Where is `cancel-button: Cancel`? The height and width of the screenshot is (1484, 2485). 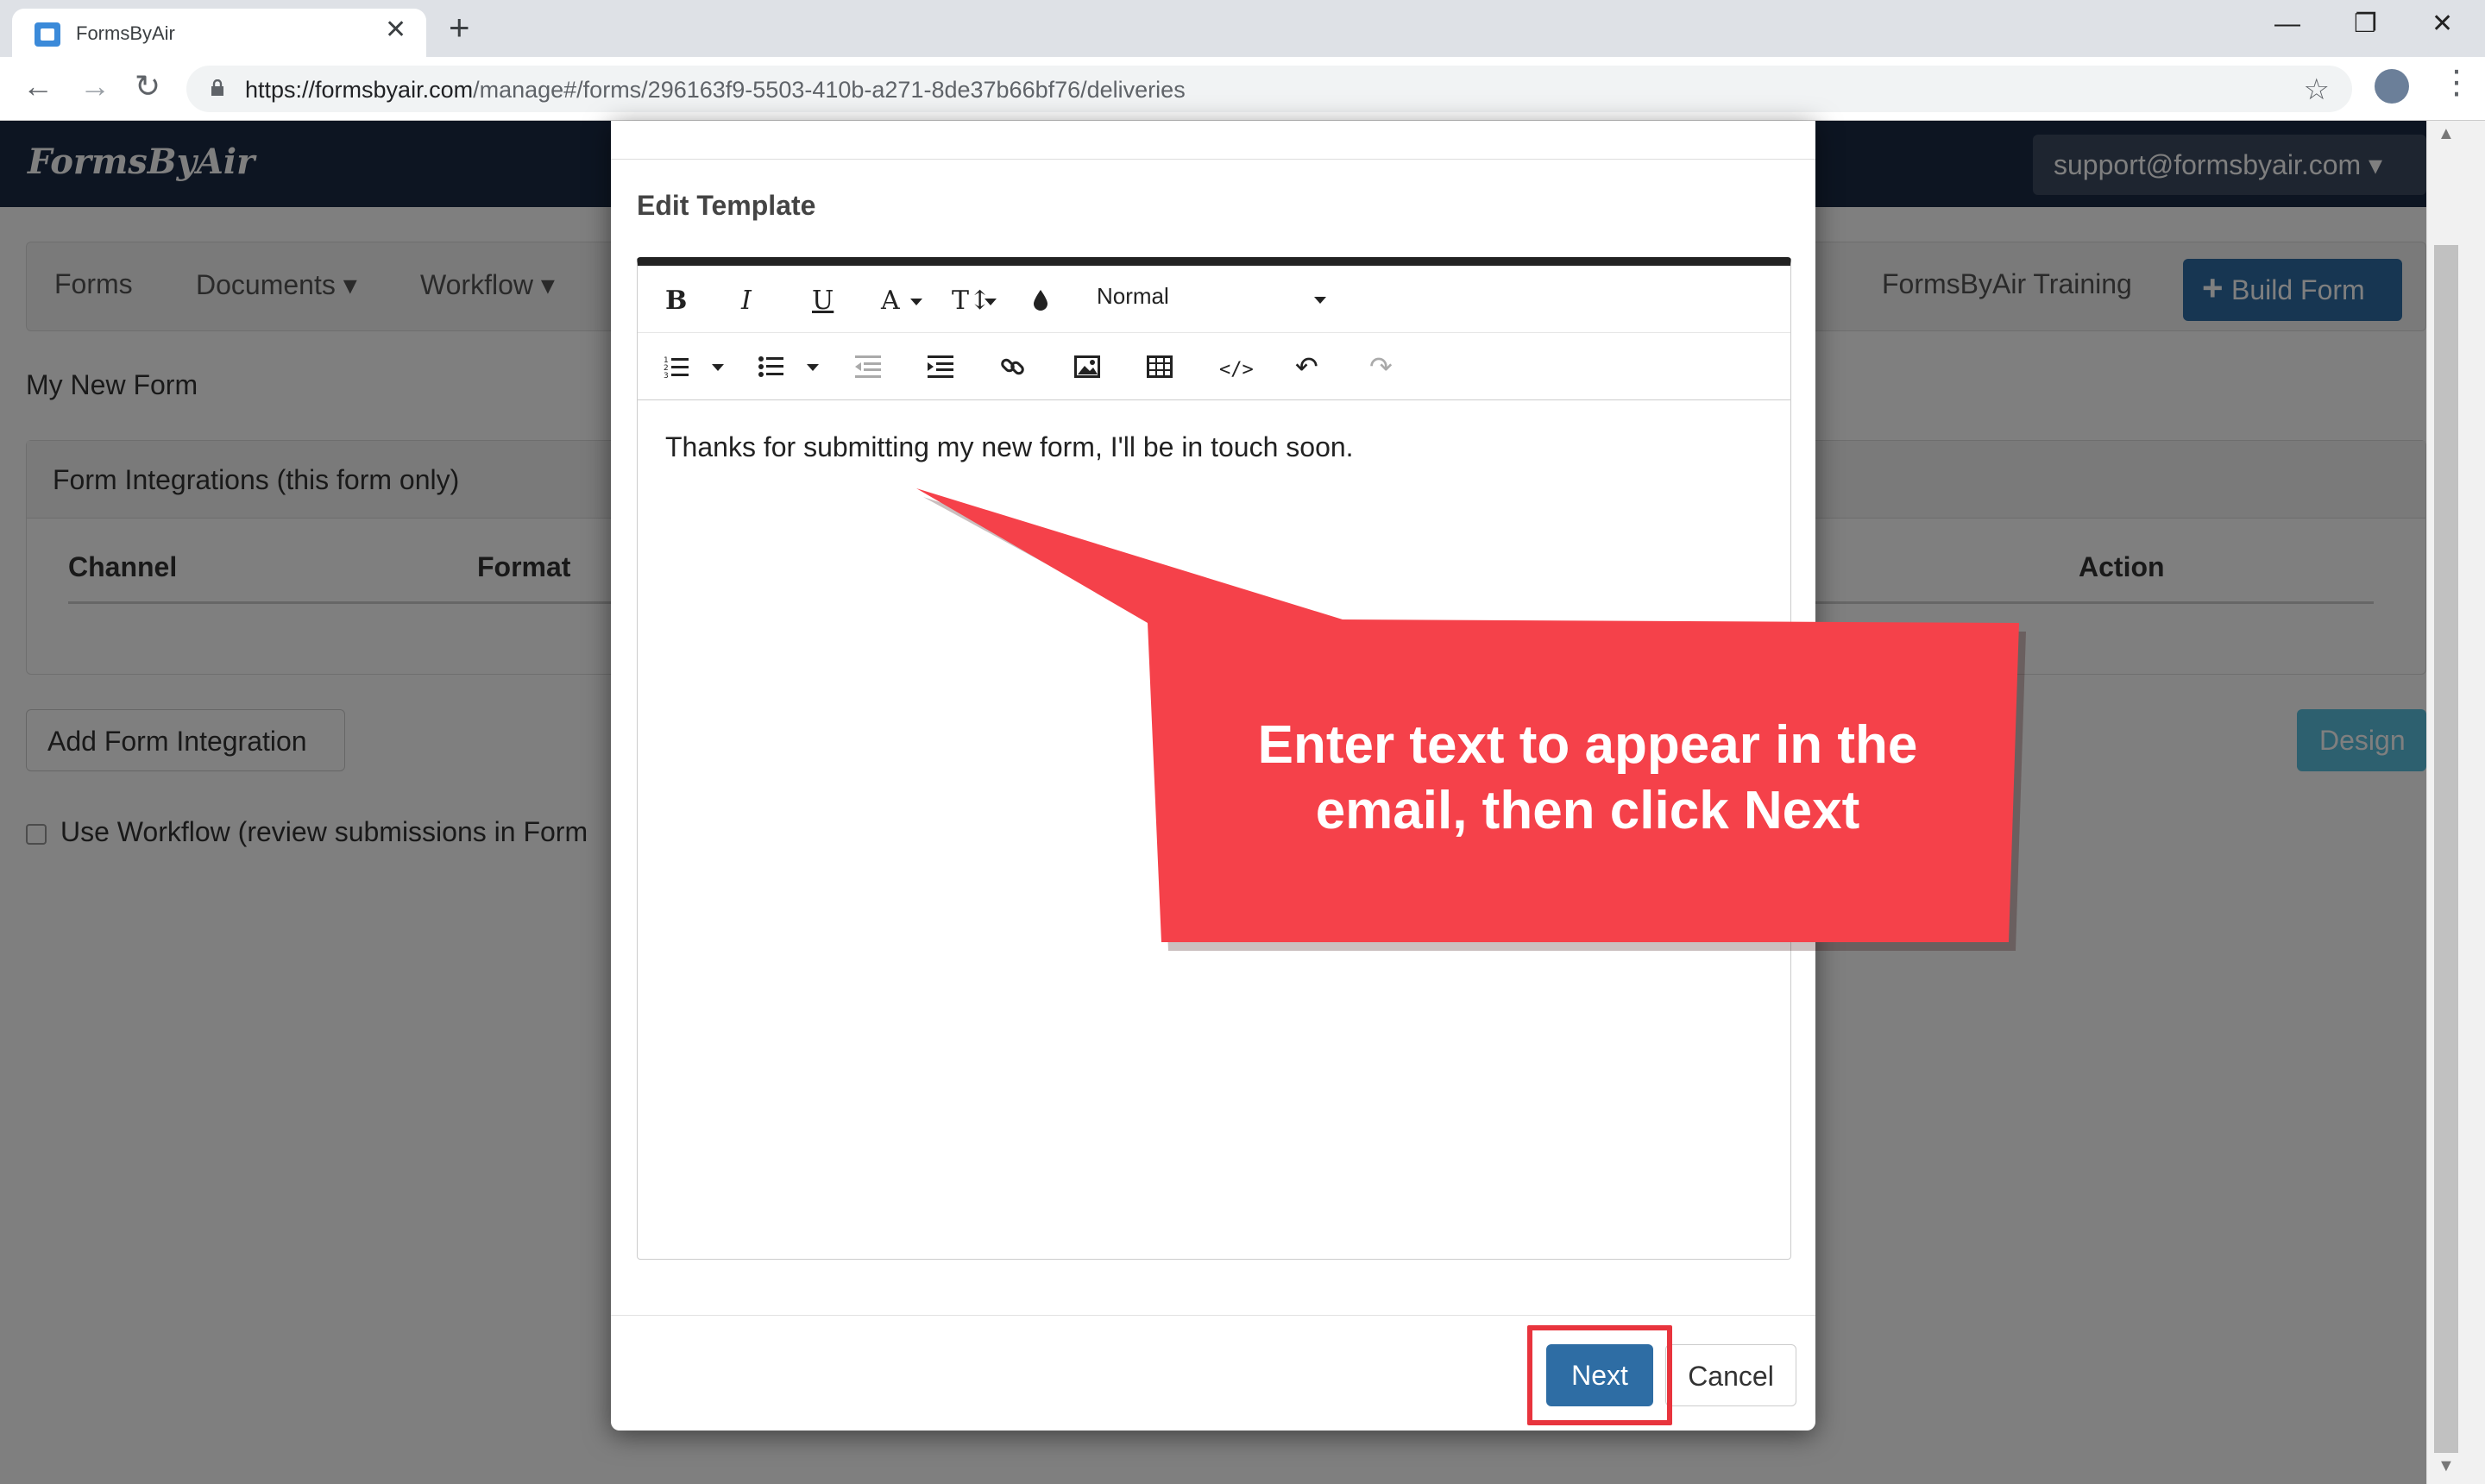 cancel-button: Cancel is located at coordinates (1730, 1375).